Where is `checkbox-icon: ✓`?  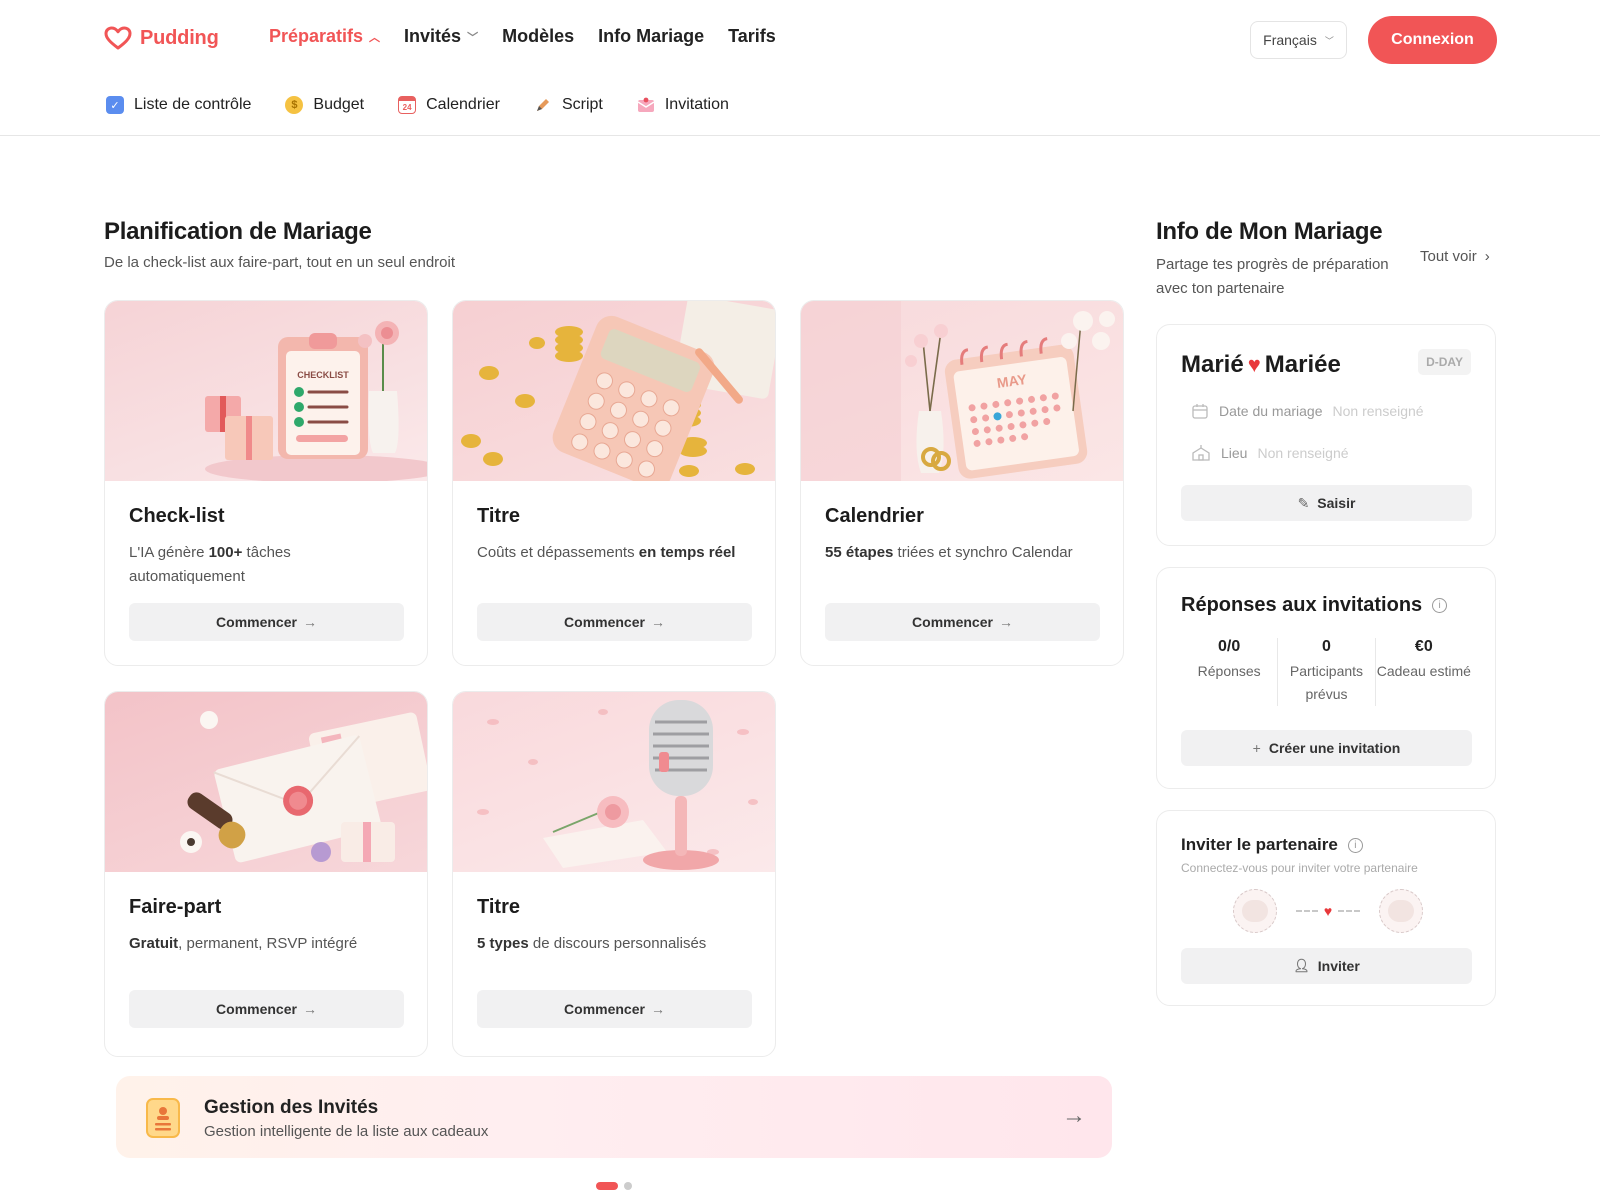 checkbox-icon: ✓ is located at coordinates (115, 105).